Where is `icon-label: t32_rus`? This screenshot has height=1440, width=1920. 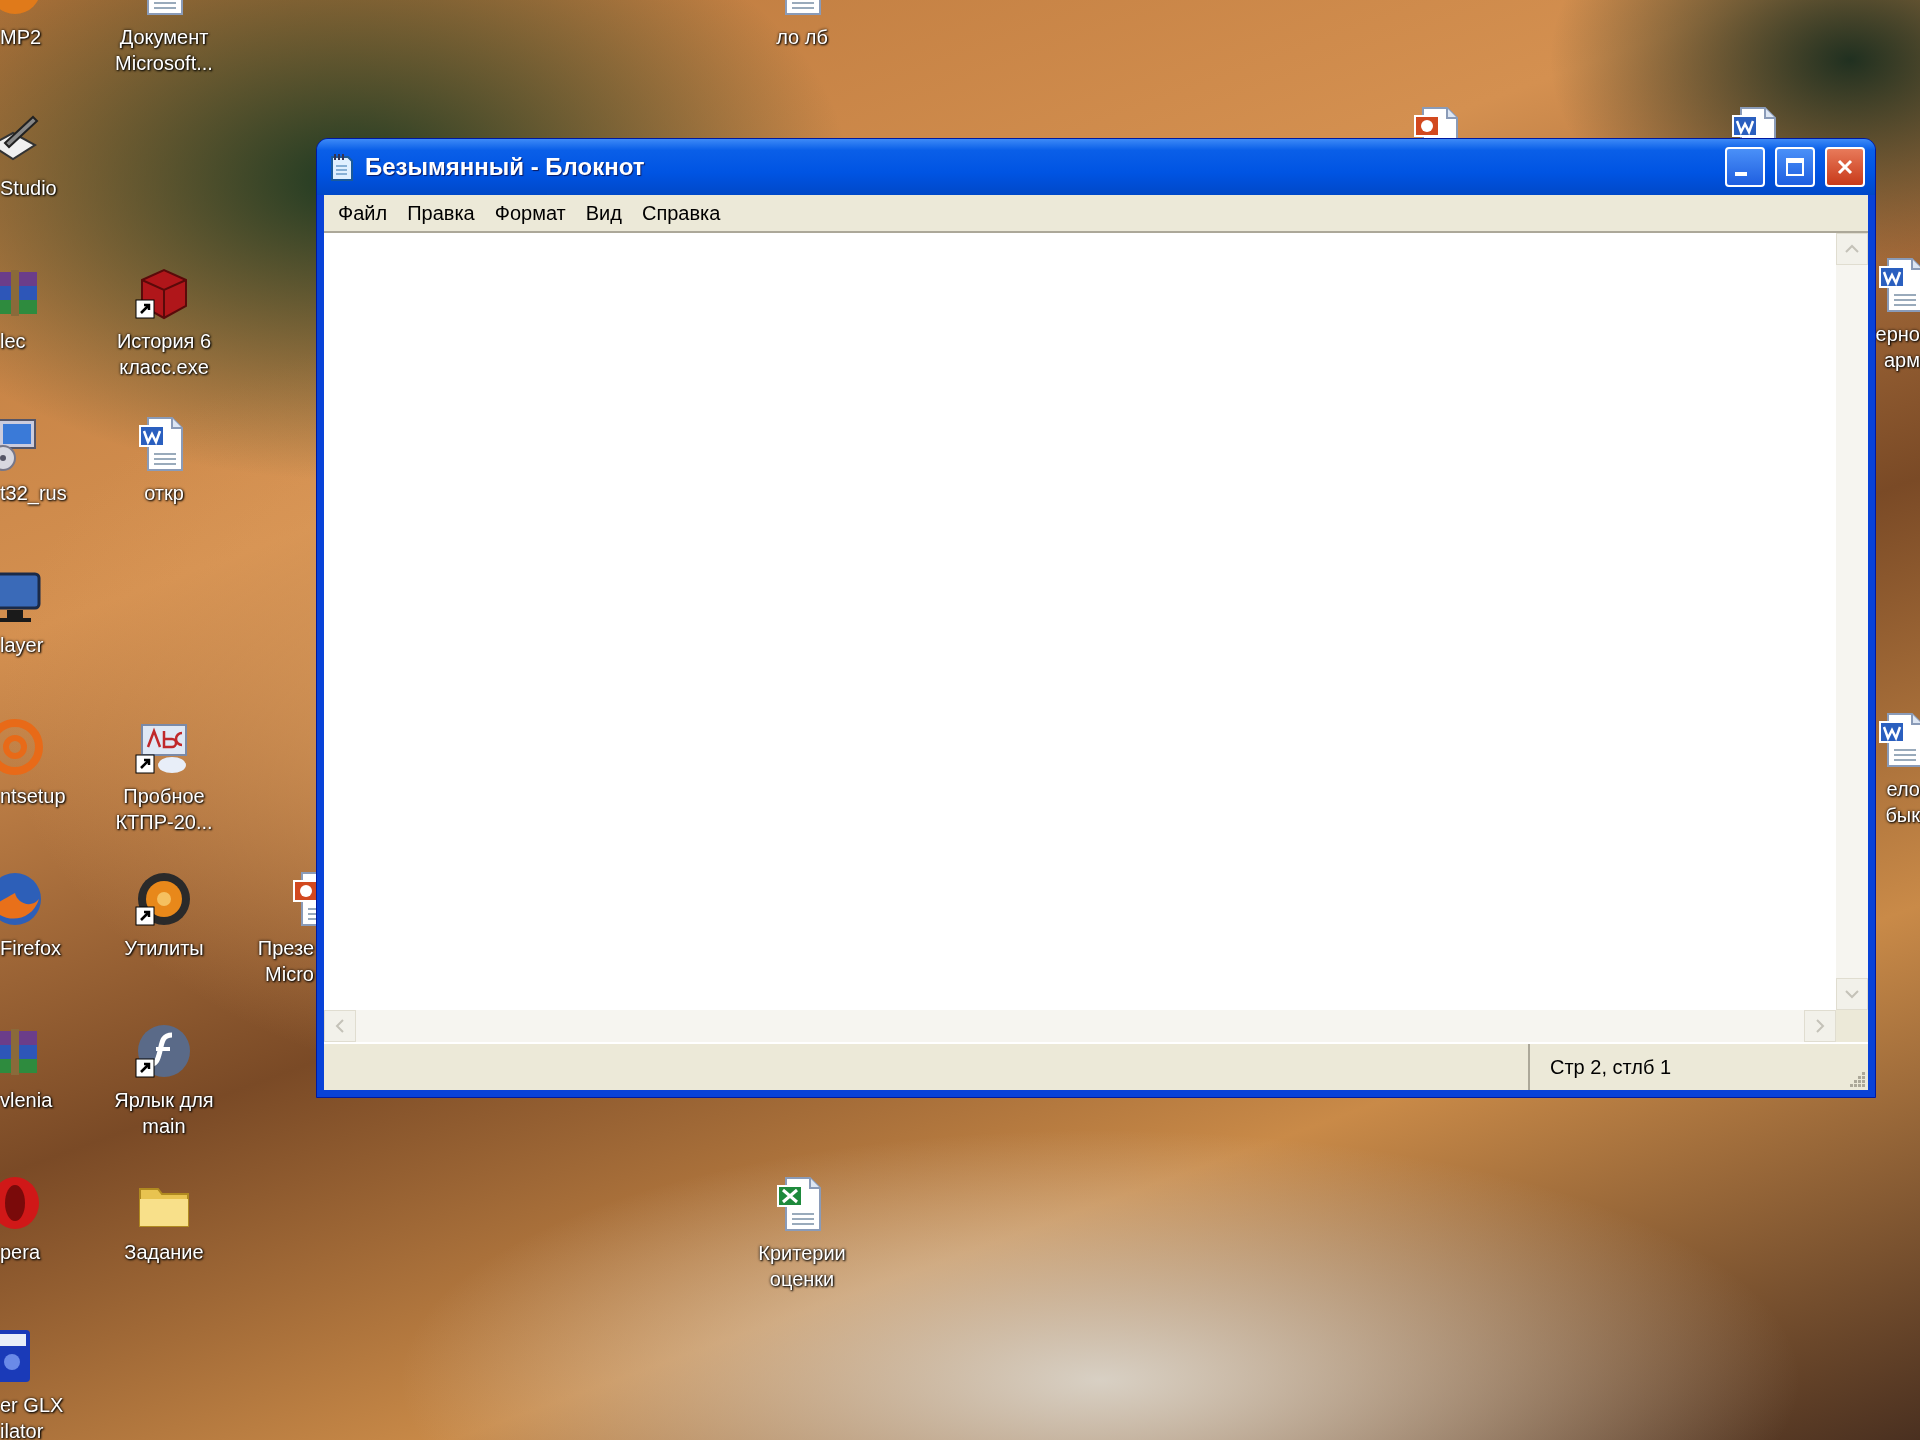
icon-label: t32_rus is located at coordinates (33, 493).